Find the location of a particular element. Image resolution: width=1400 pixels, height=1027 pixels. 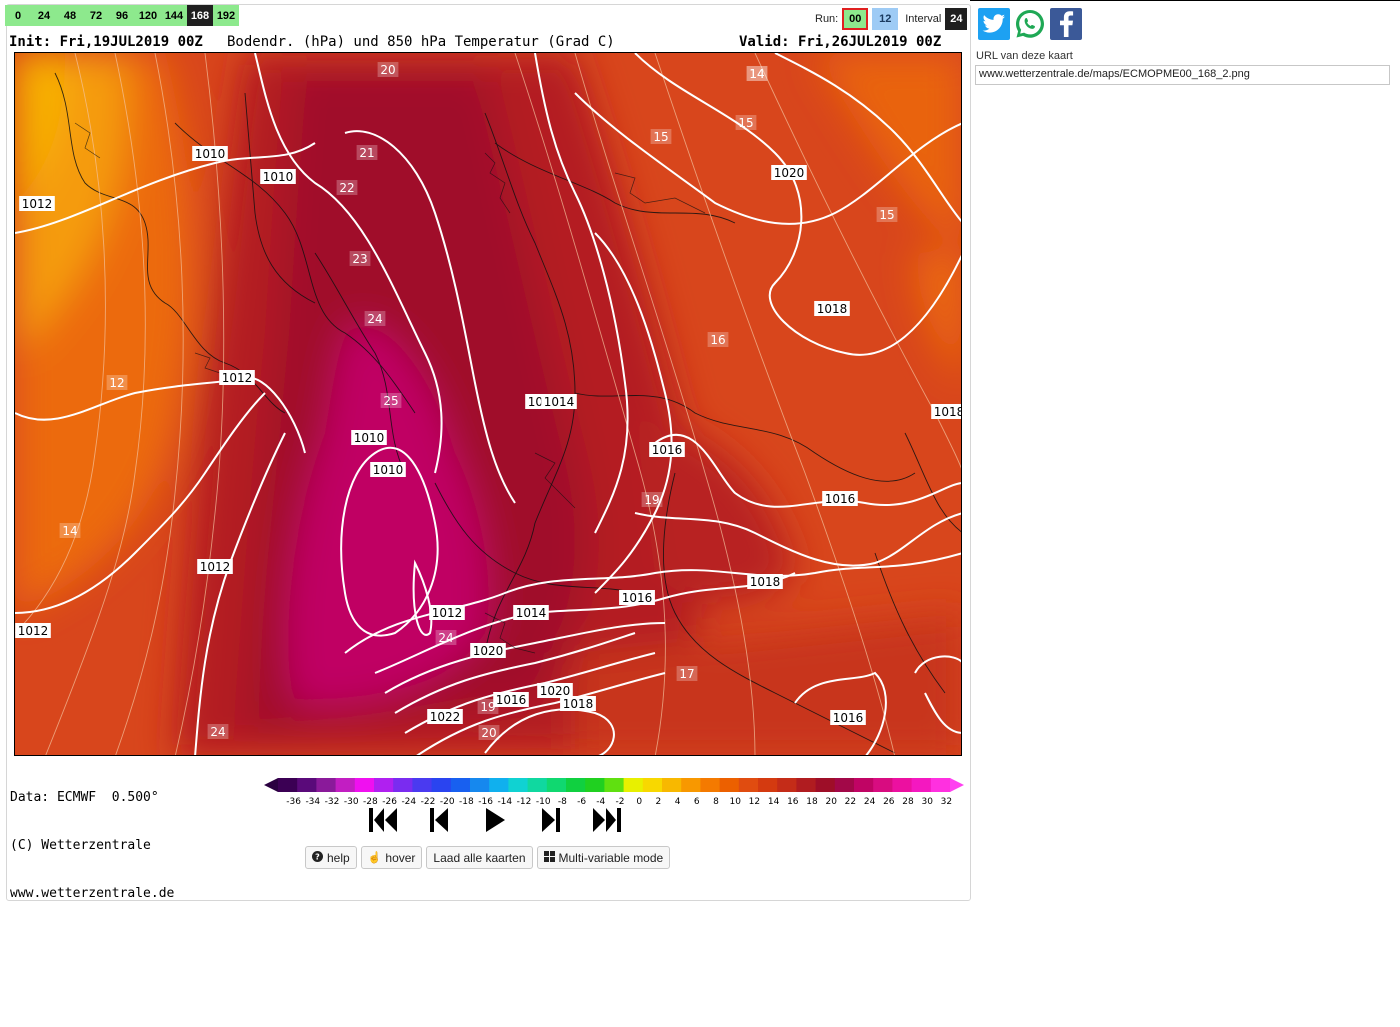

map-label: 17 is located at coordinates (686, 674).